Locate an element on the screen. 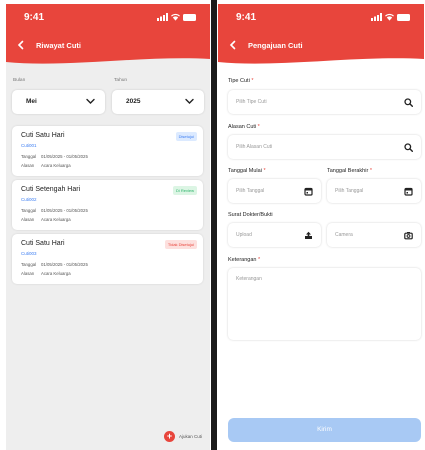 This screenshot has width=425, height=450. doctor-note-label: Surat Dokter/Bukti is located at coordinates (250, 215).